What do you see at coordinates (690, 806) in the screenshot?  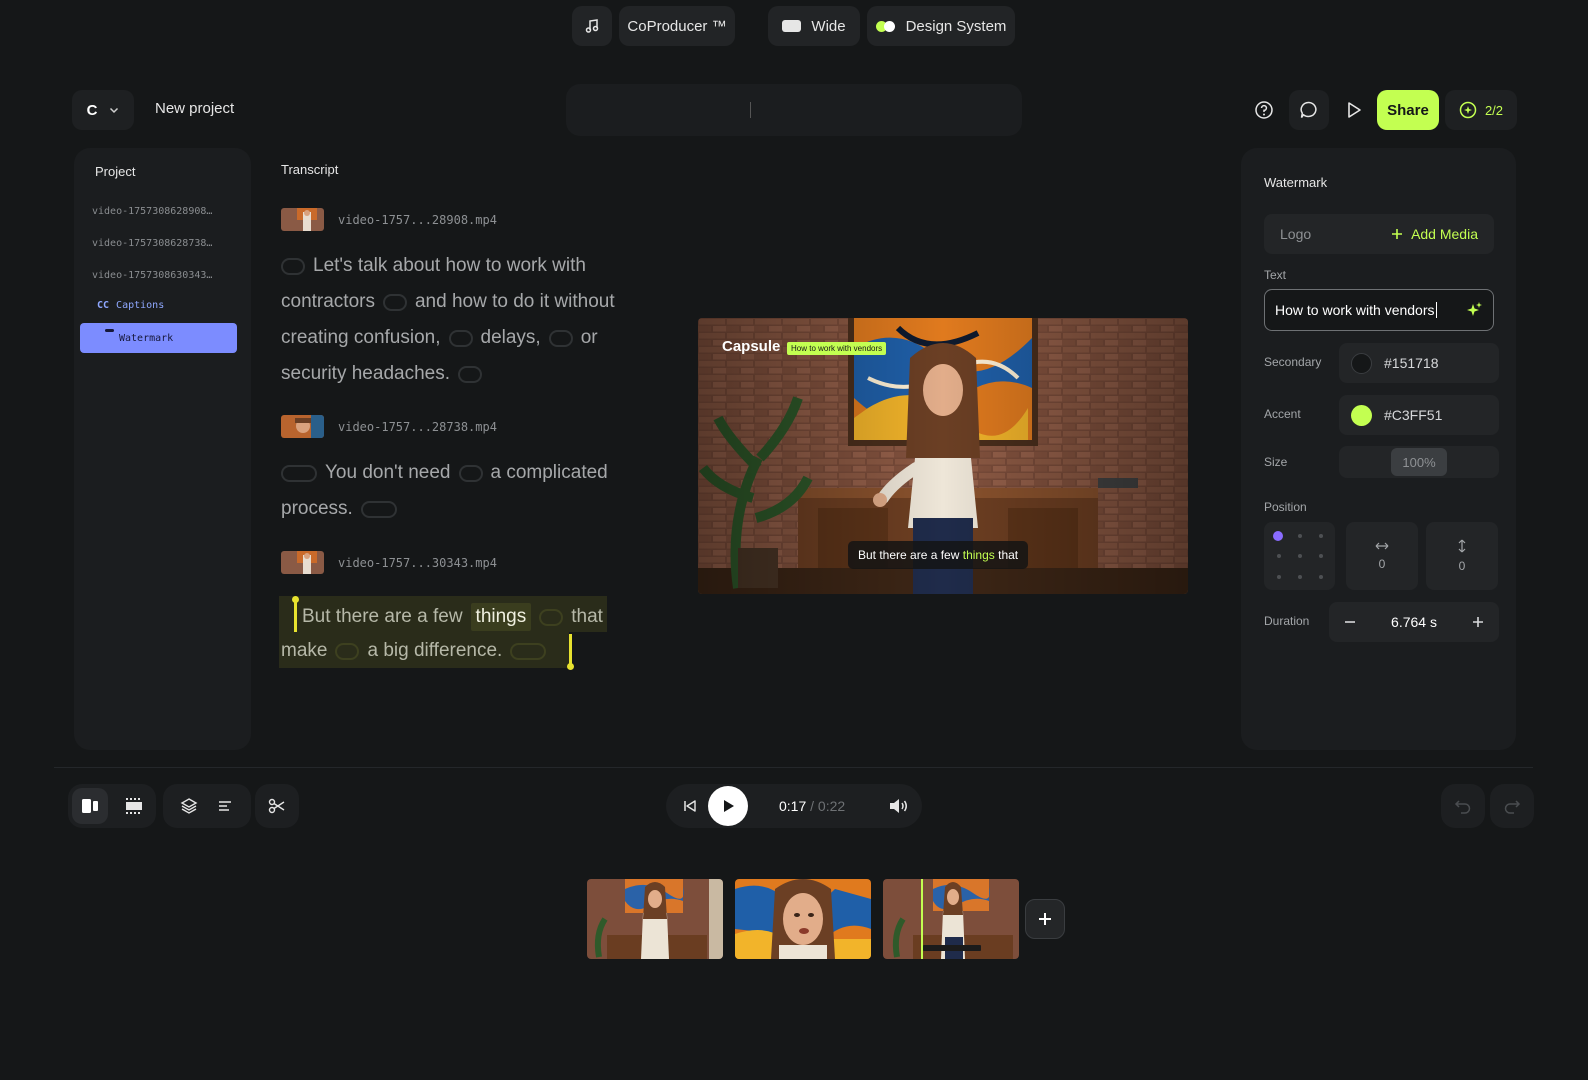 I see `skip-back-button` at bounding box center [690, 806].